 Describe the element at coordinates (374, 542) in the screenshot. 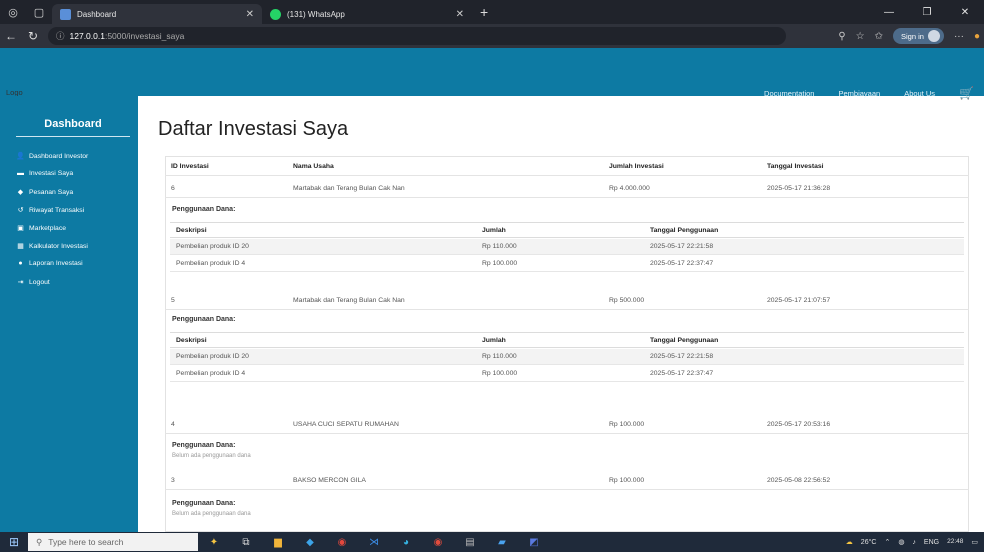

I see `visual-studio-icon: ⋊` at that location.